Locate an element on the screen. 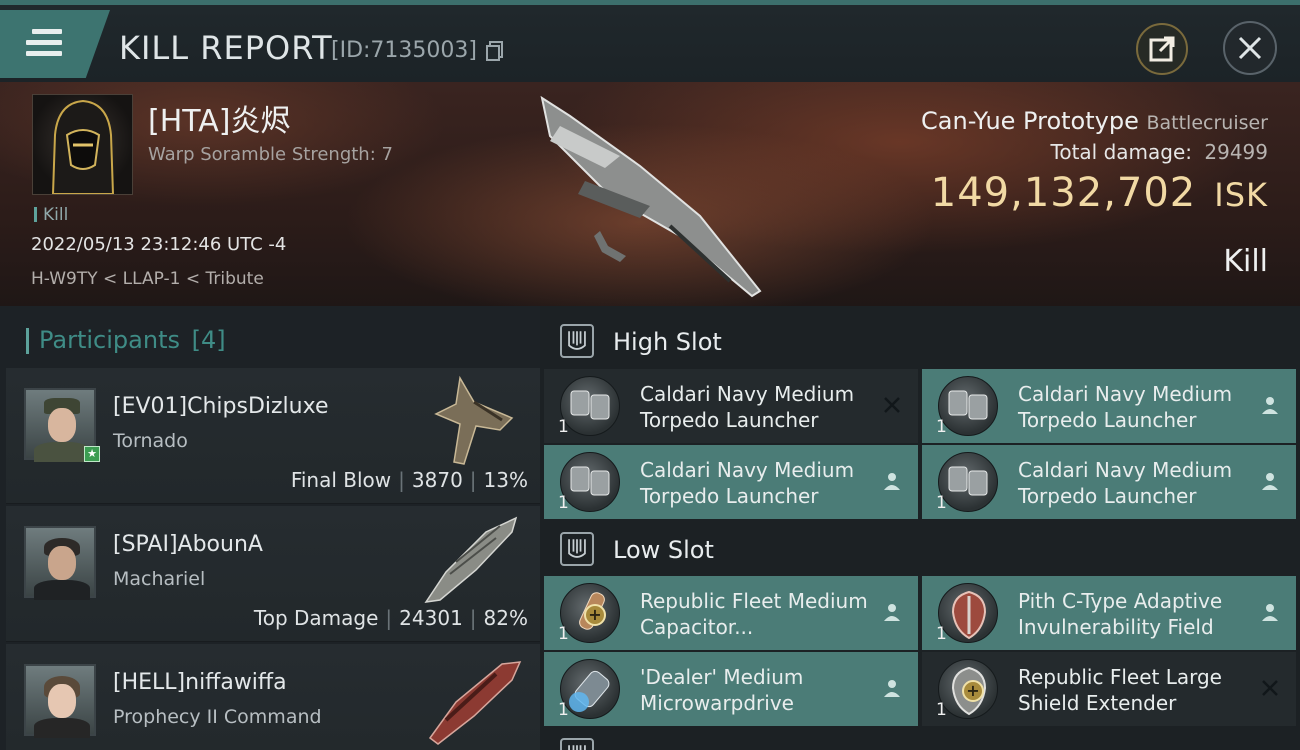  kill-type: Kill is located at coordinates (1245, 261).